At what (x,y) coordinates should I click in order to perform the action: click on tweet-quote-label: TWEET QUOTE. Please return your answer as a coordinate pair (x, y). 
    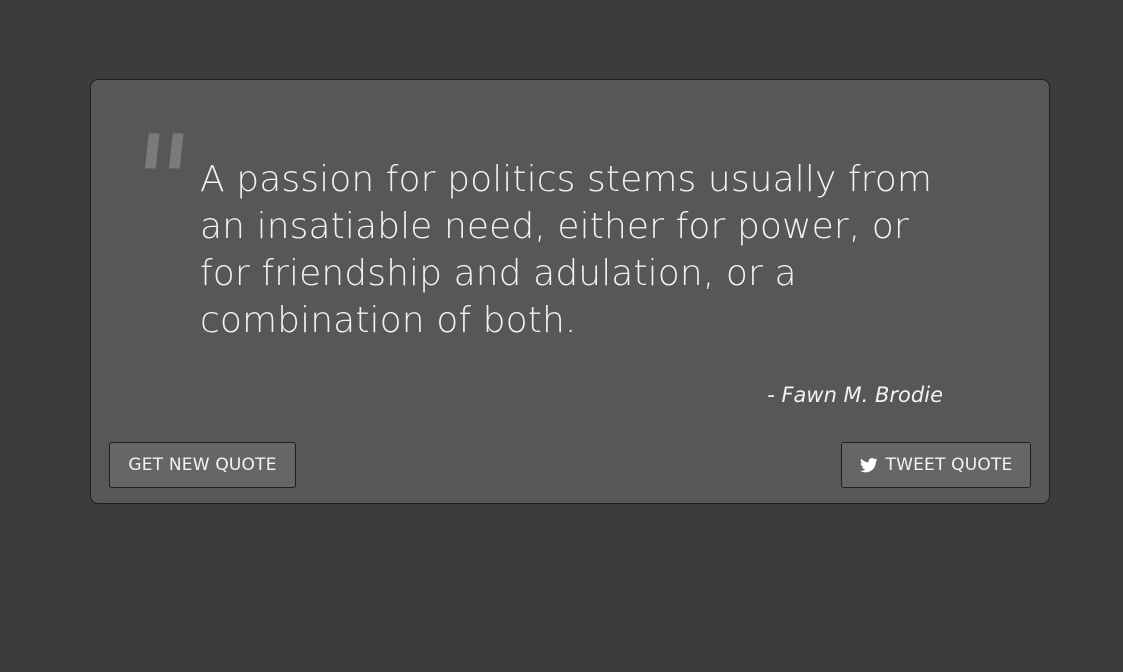
    Looking at the image, I should click on (949, 465).